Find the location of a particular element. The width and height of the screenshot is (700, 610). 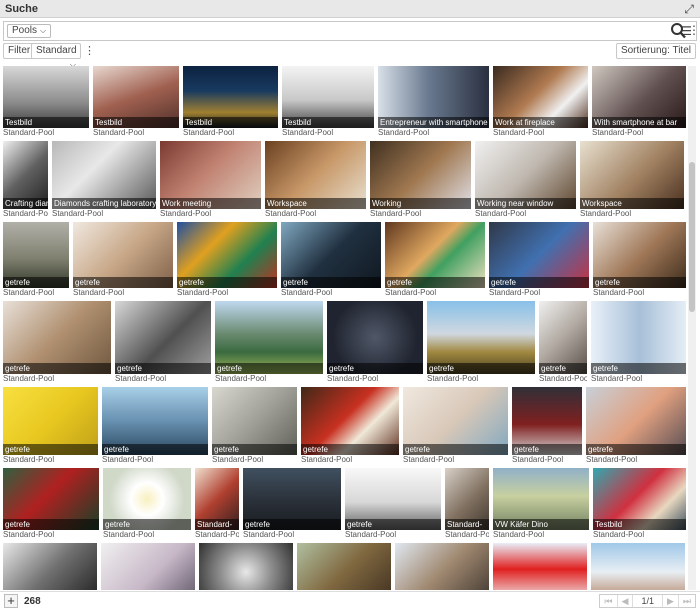

gallery-scrollbar is located at coordinates (692, 328).